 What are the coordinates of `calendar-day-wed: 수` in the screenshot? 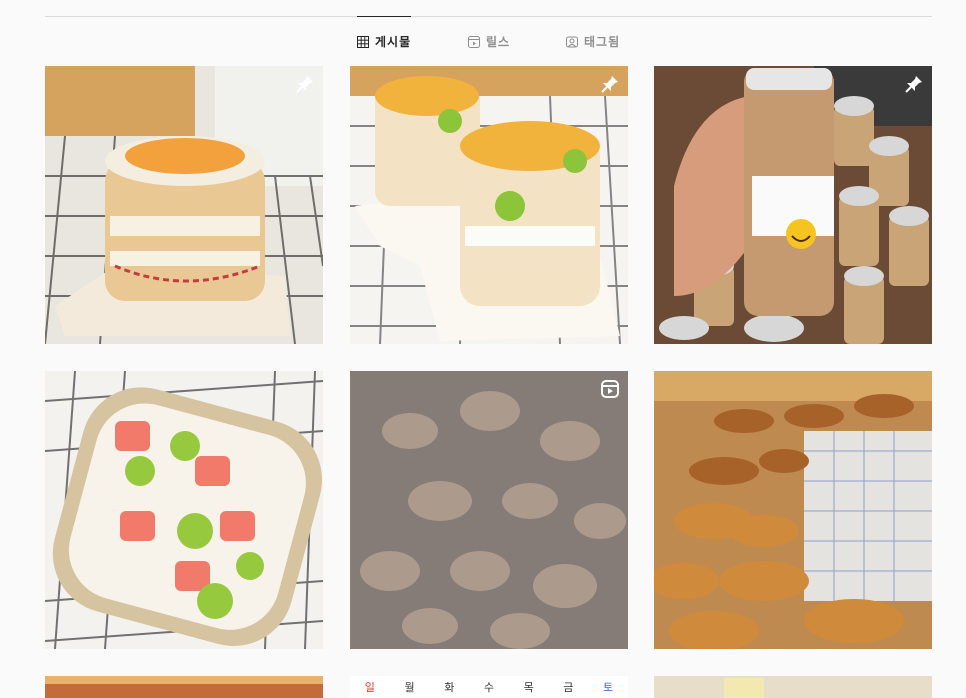 It's located at (489, 687).